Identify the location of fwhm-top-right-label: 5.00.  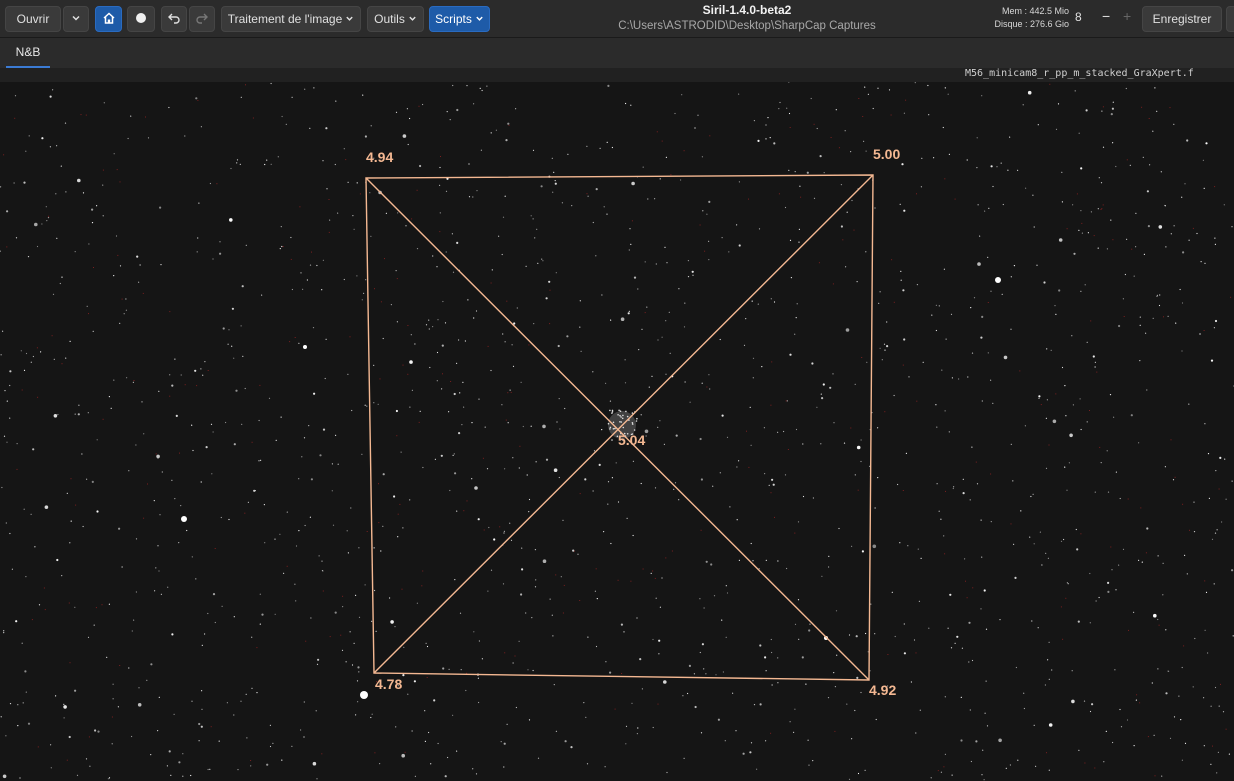
(886, 154).